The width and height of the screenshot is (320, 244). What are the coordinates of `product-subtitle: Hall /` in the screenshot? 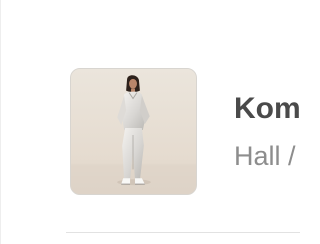 It's located at (265, 156).